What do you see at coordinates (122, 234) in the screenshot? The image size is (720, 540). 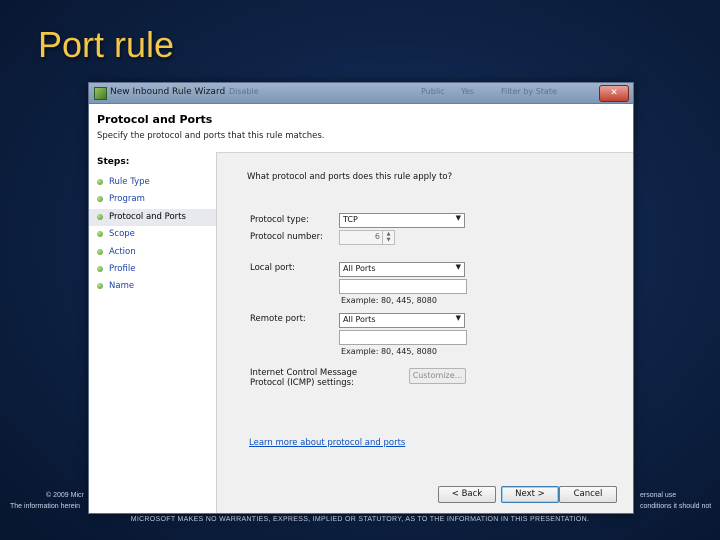 I see `step-label: Scope` at bounding box center [122, 234].